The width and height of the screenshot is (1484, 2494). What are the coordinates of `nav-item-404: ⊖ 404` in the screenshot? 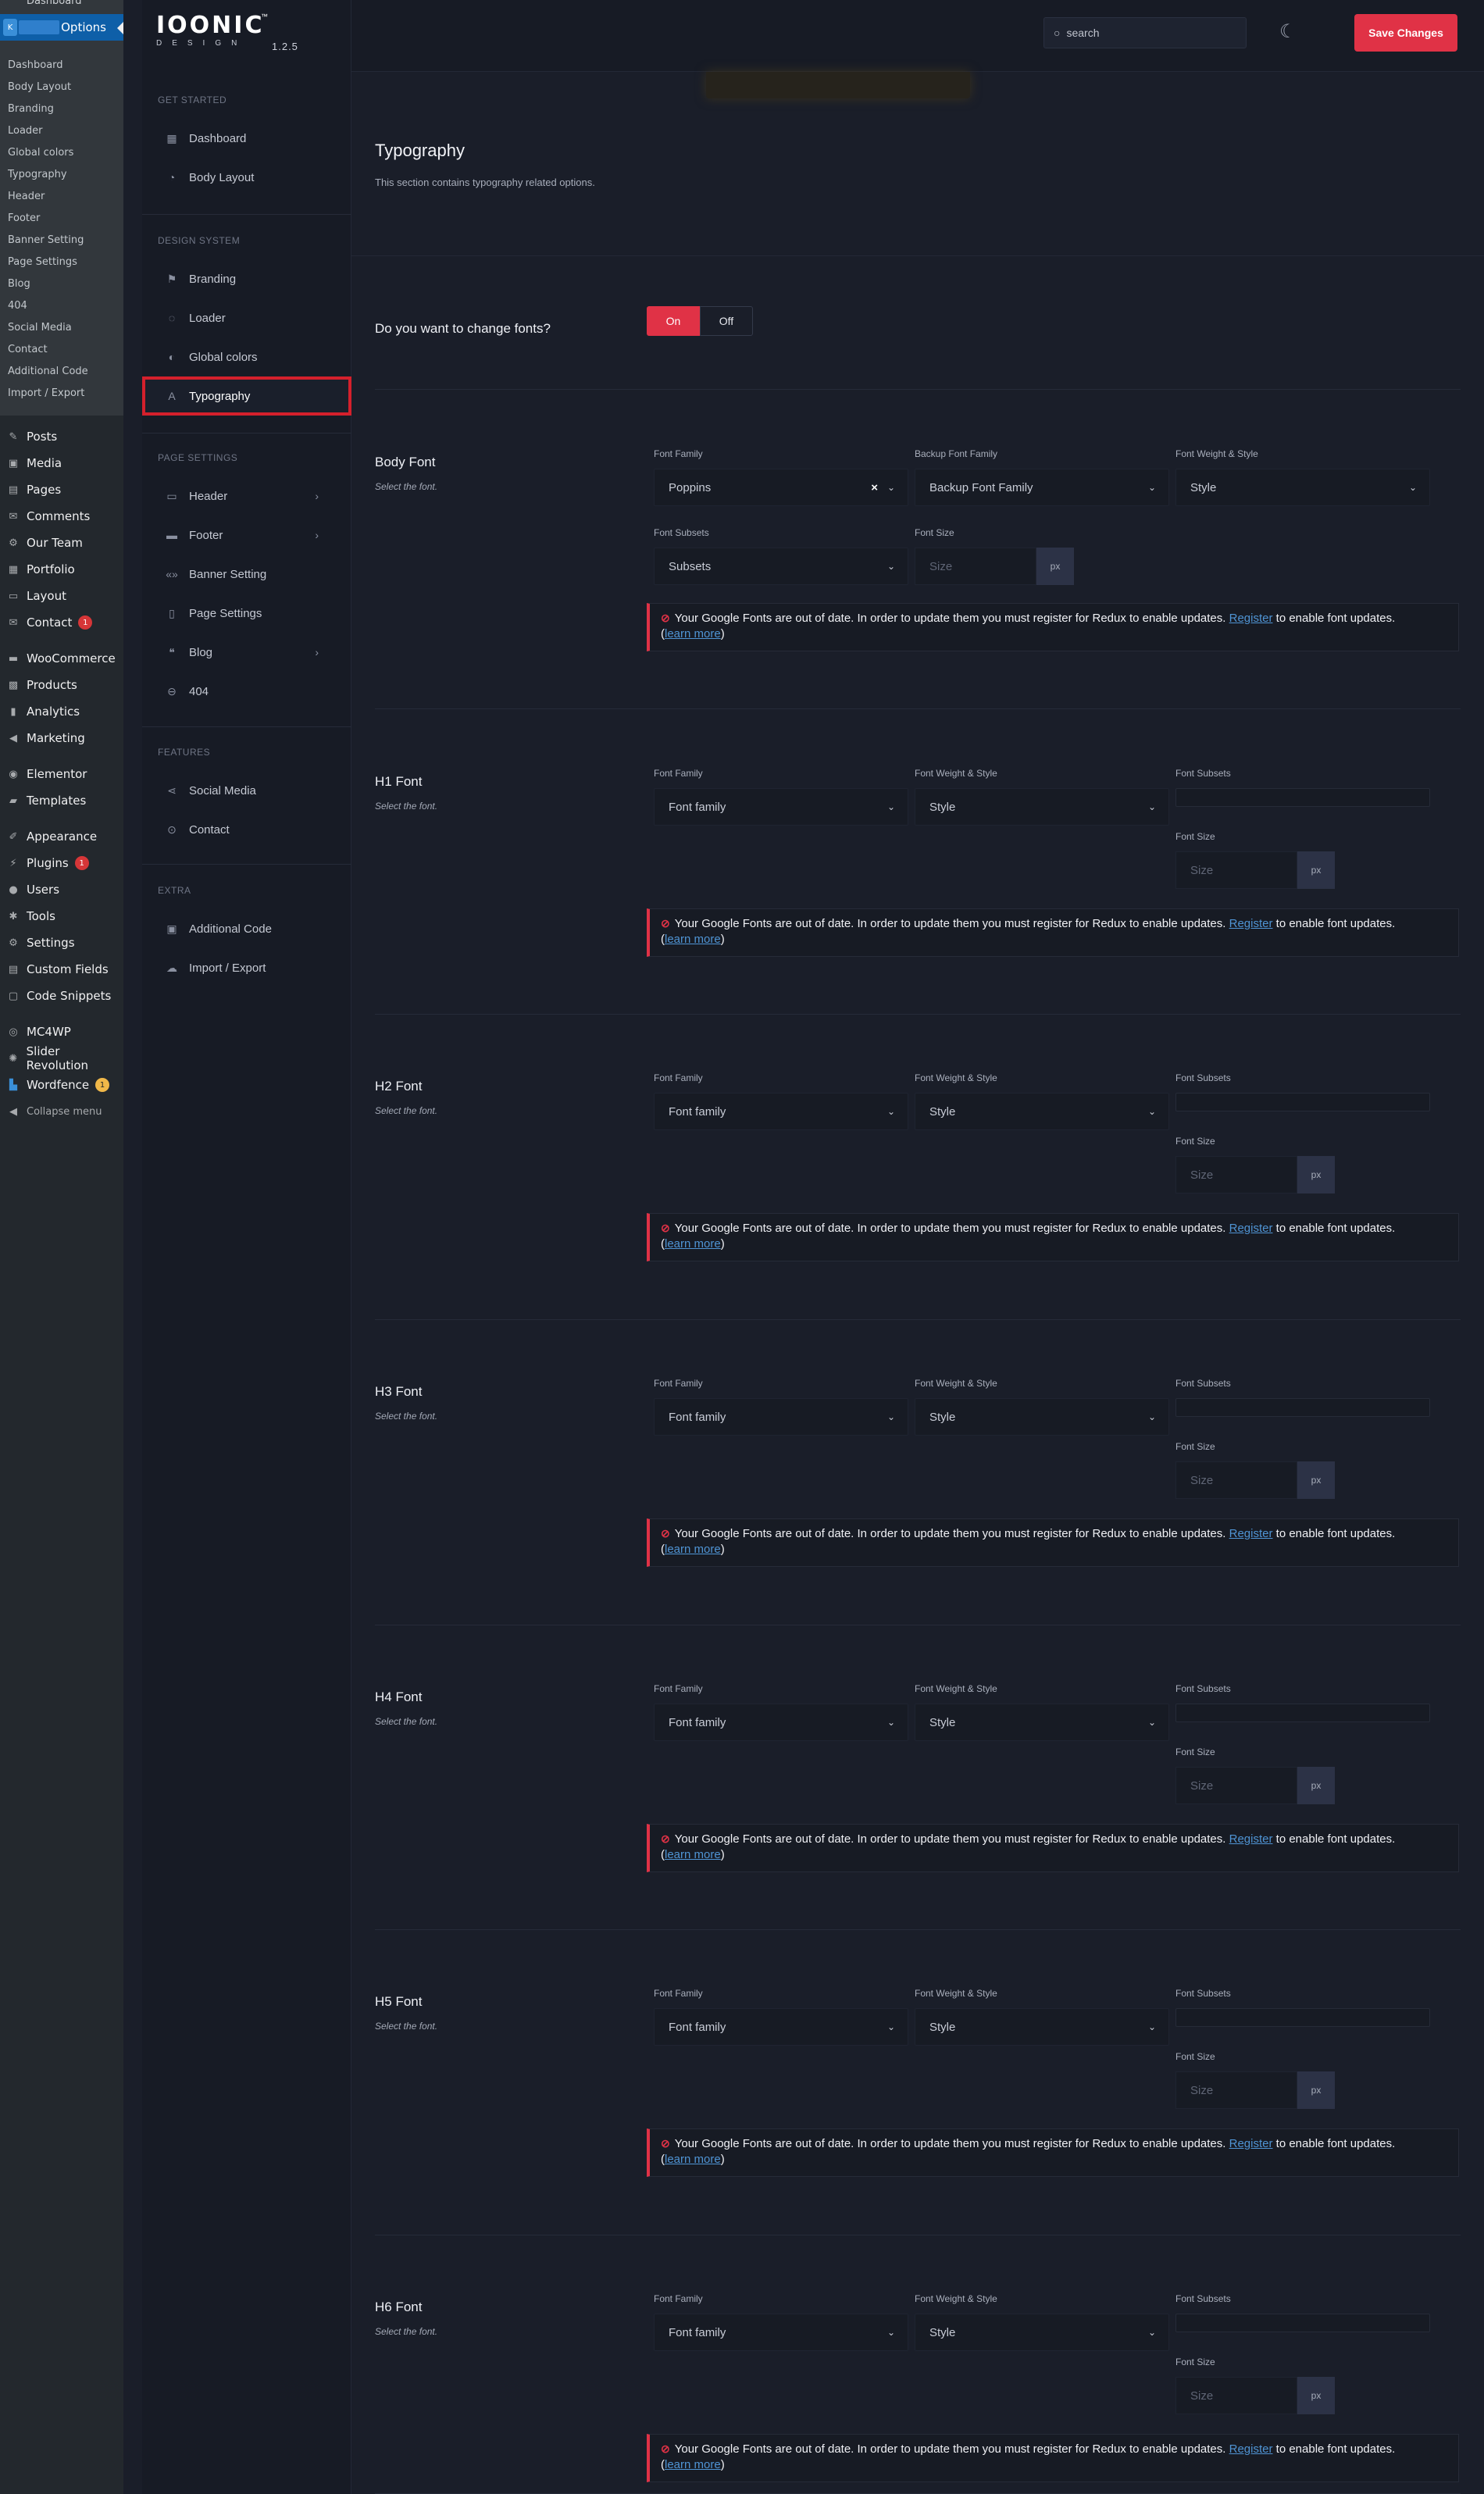 It's located at (246, 691).